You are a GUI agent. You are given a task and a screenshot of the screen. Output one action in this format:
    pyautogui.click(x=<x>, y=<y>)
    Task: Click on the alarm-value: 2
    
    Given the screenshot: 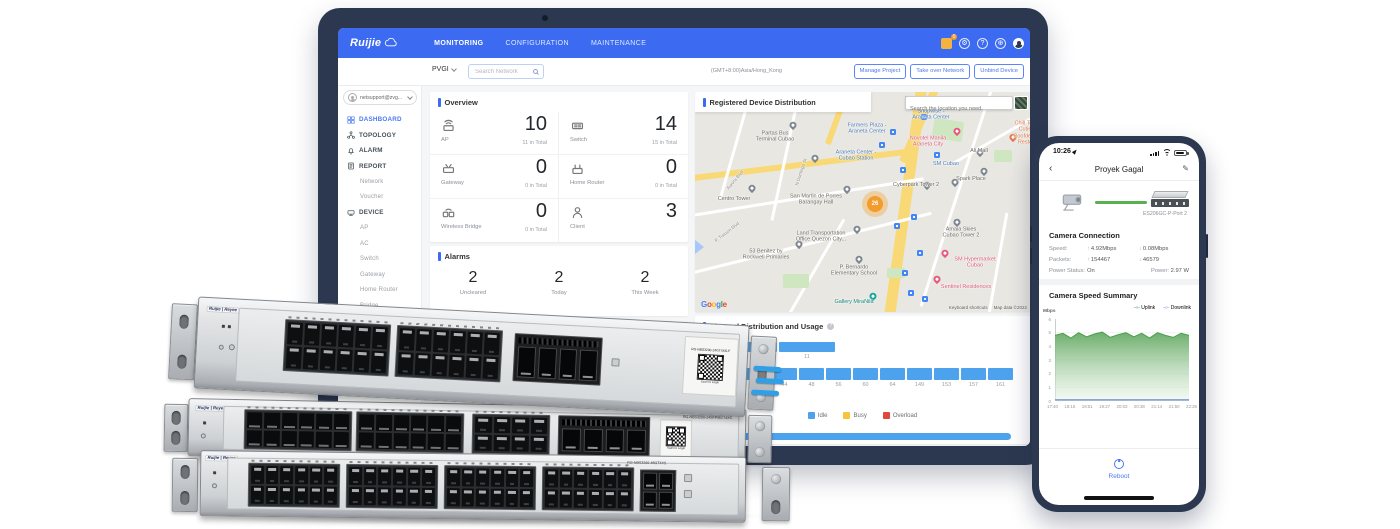 What is the action you would take?
    pyautogui.click(x=559, y=277)
    